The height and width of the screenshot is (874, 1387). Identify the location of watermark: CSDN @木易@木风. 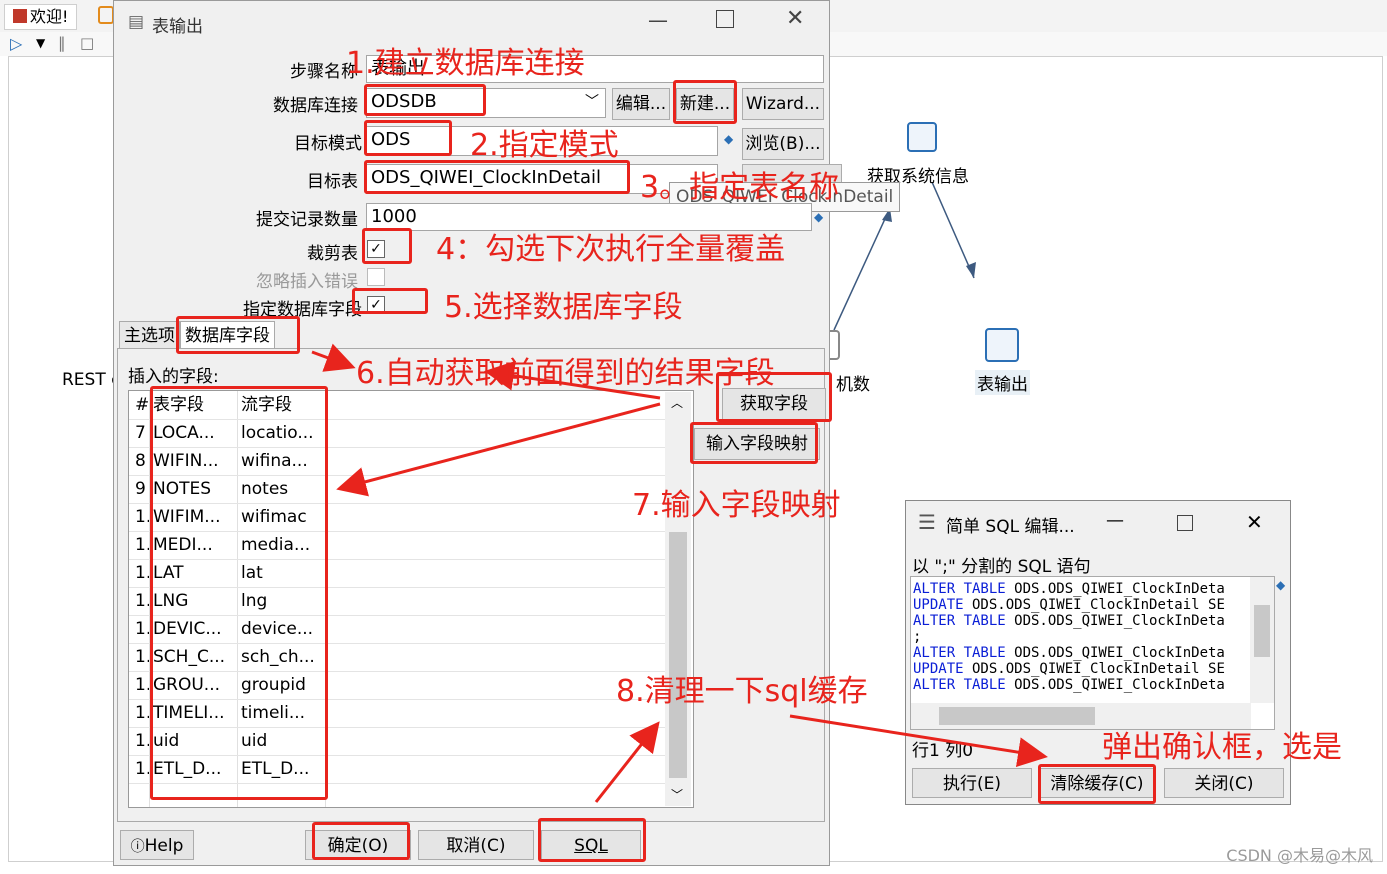
(1299, 855).